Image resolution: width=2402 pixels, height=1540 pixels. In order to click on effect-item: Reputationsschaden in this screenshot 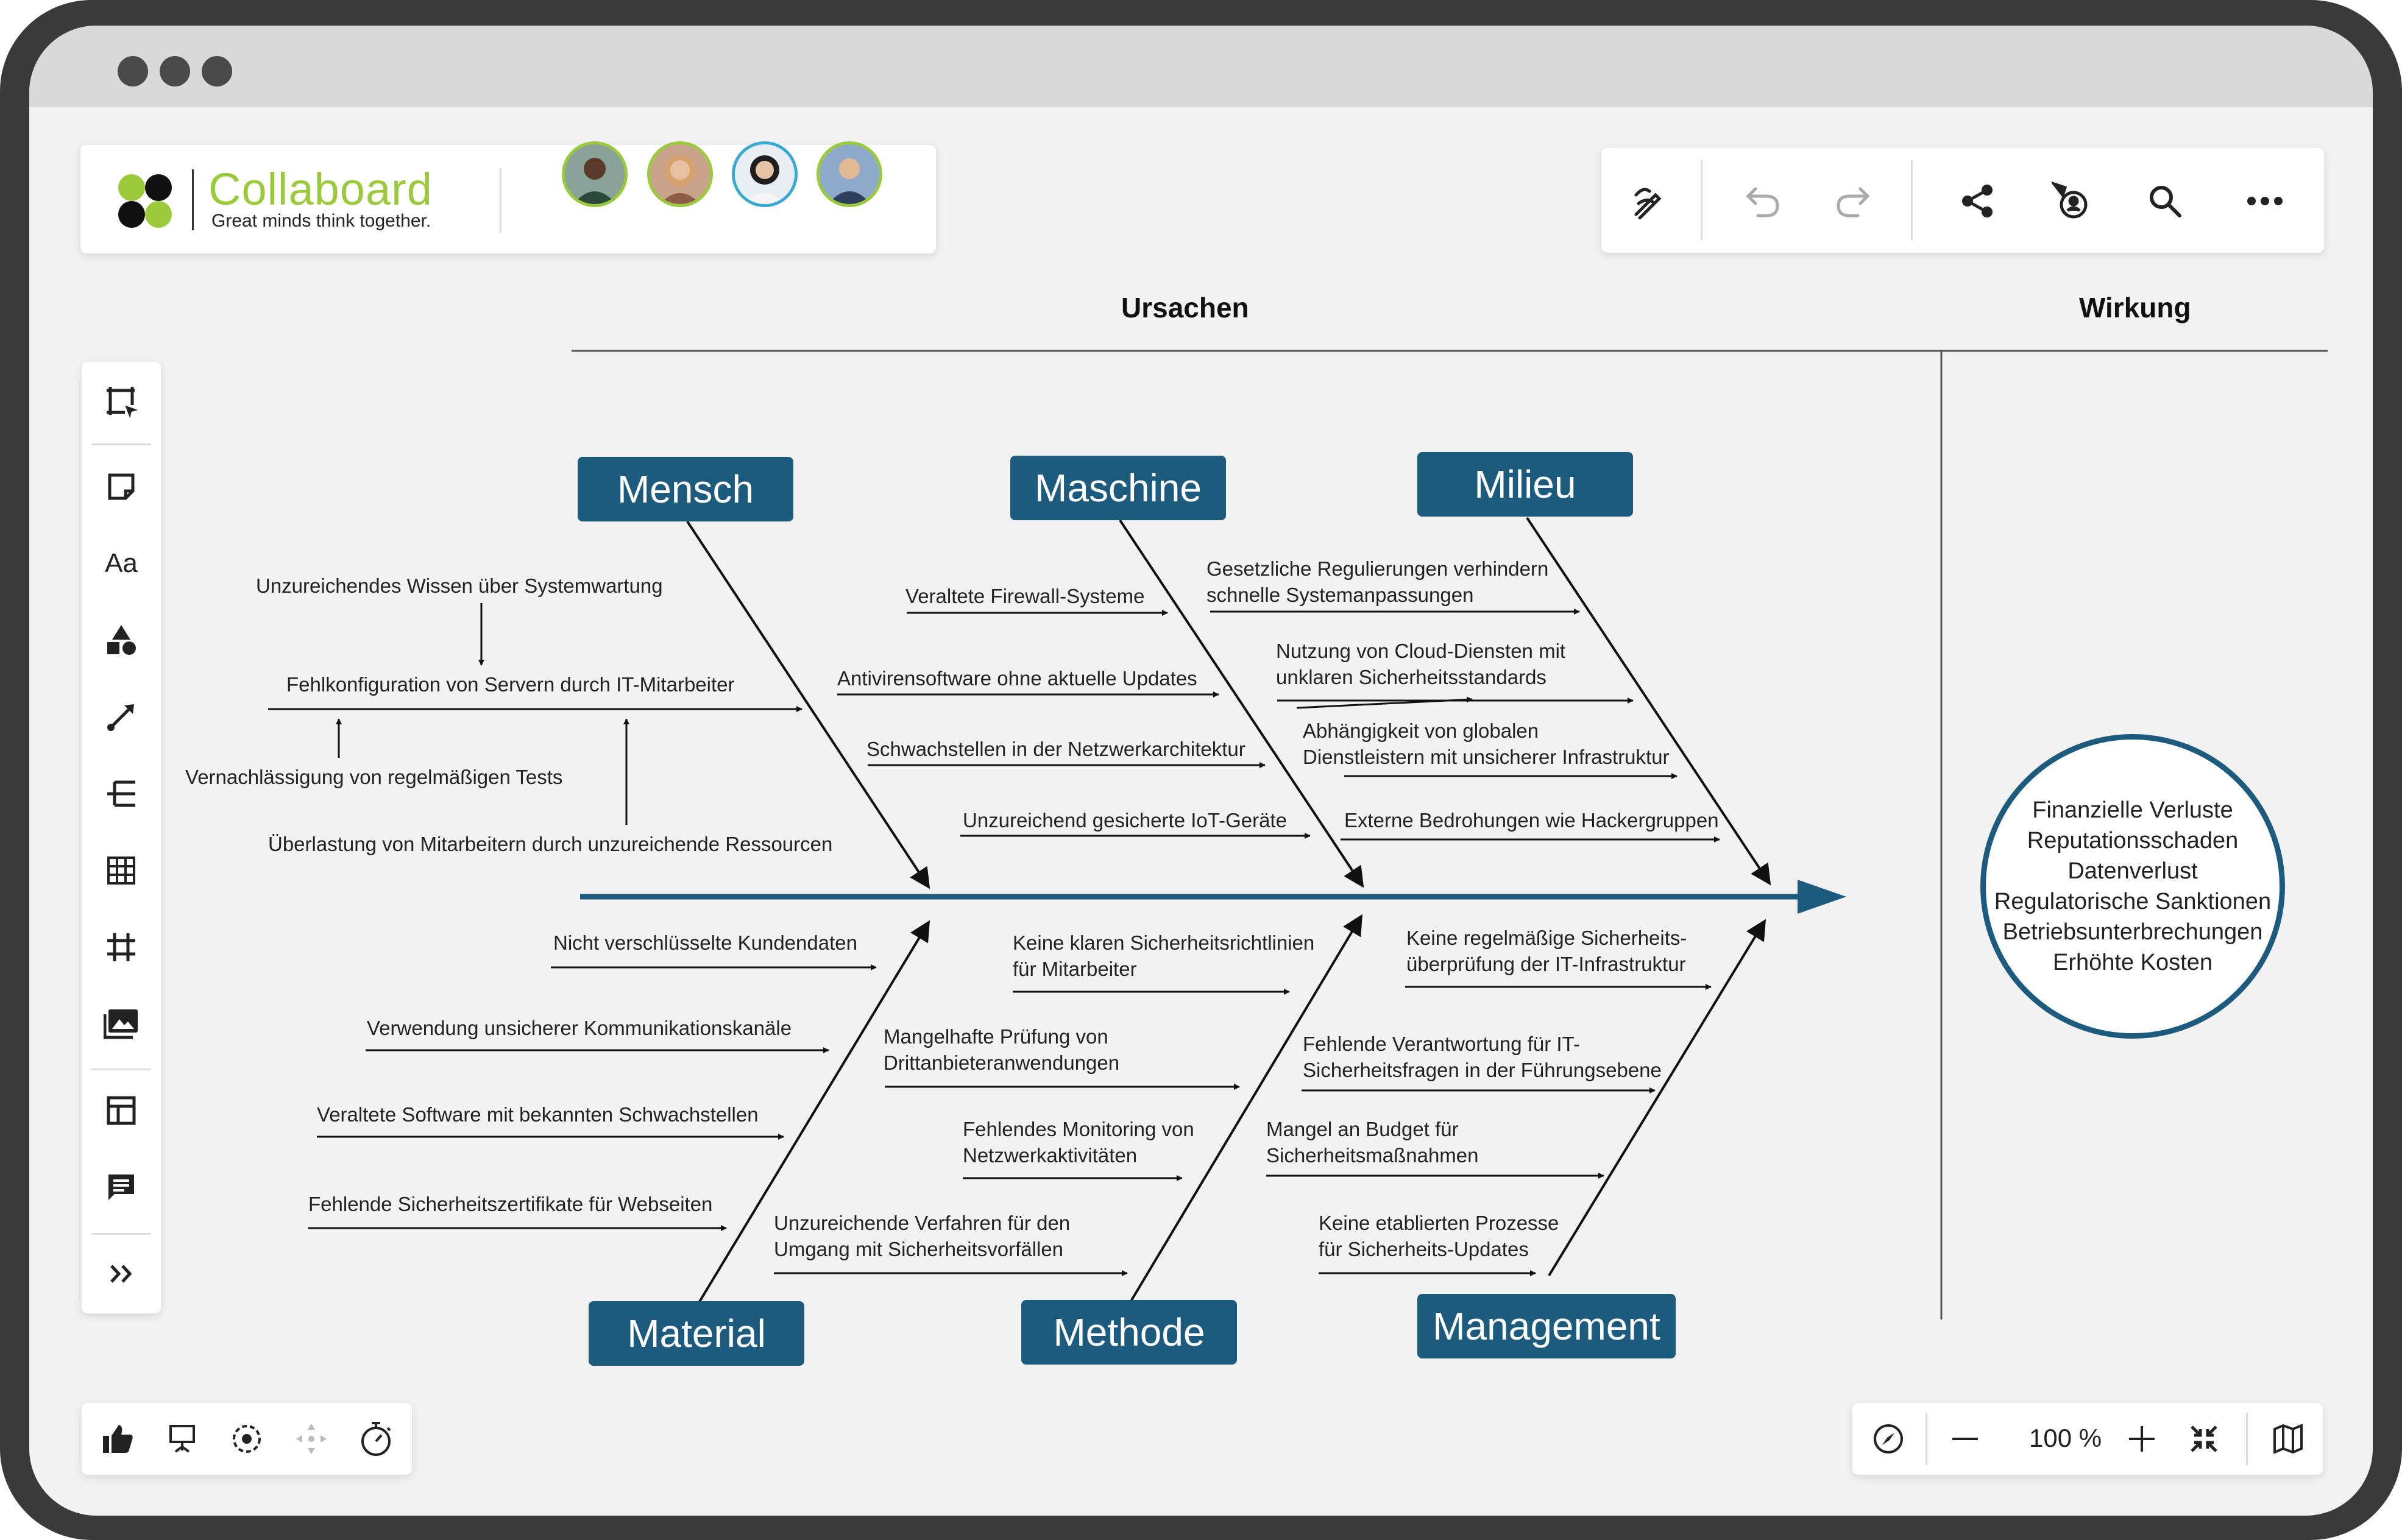, I will do `click(2133, 841)`.